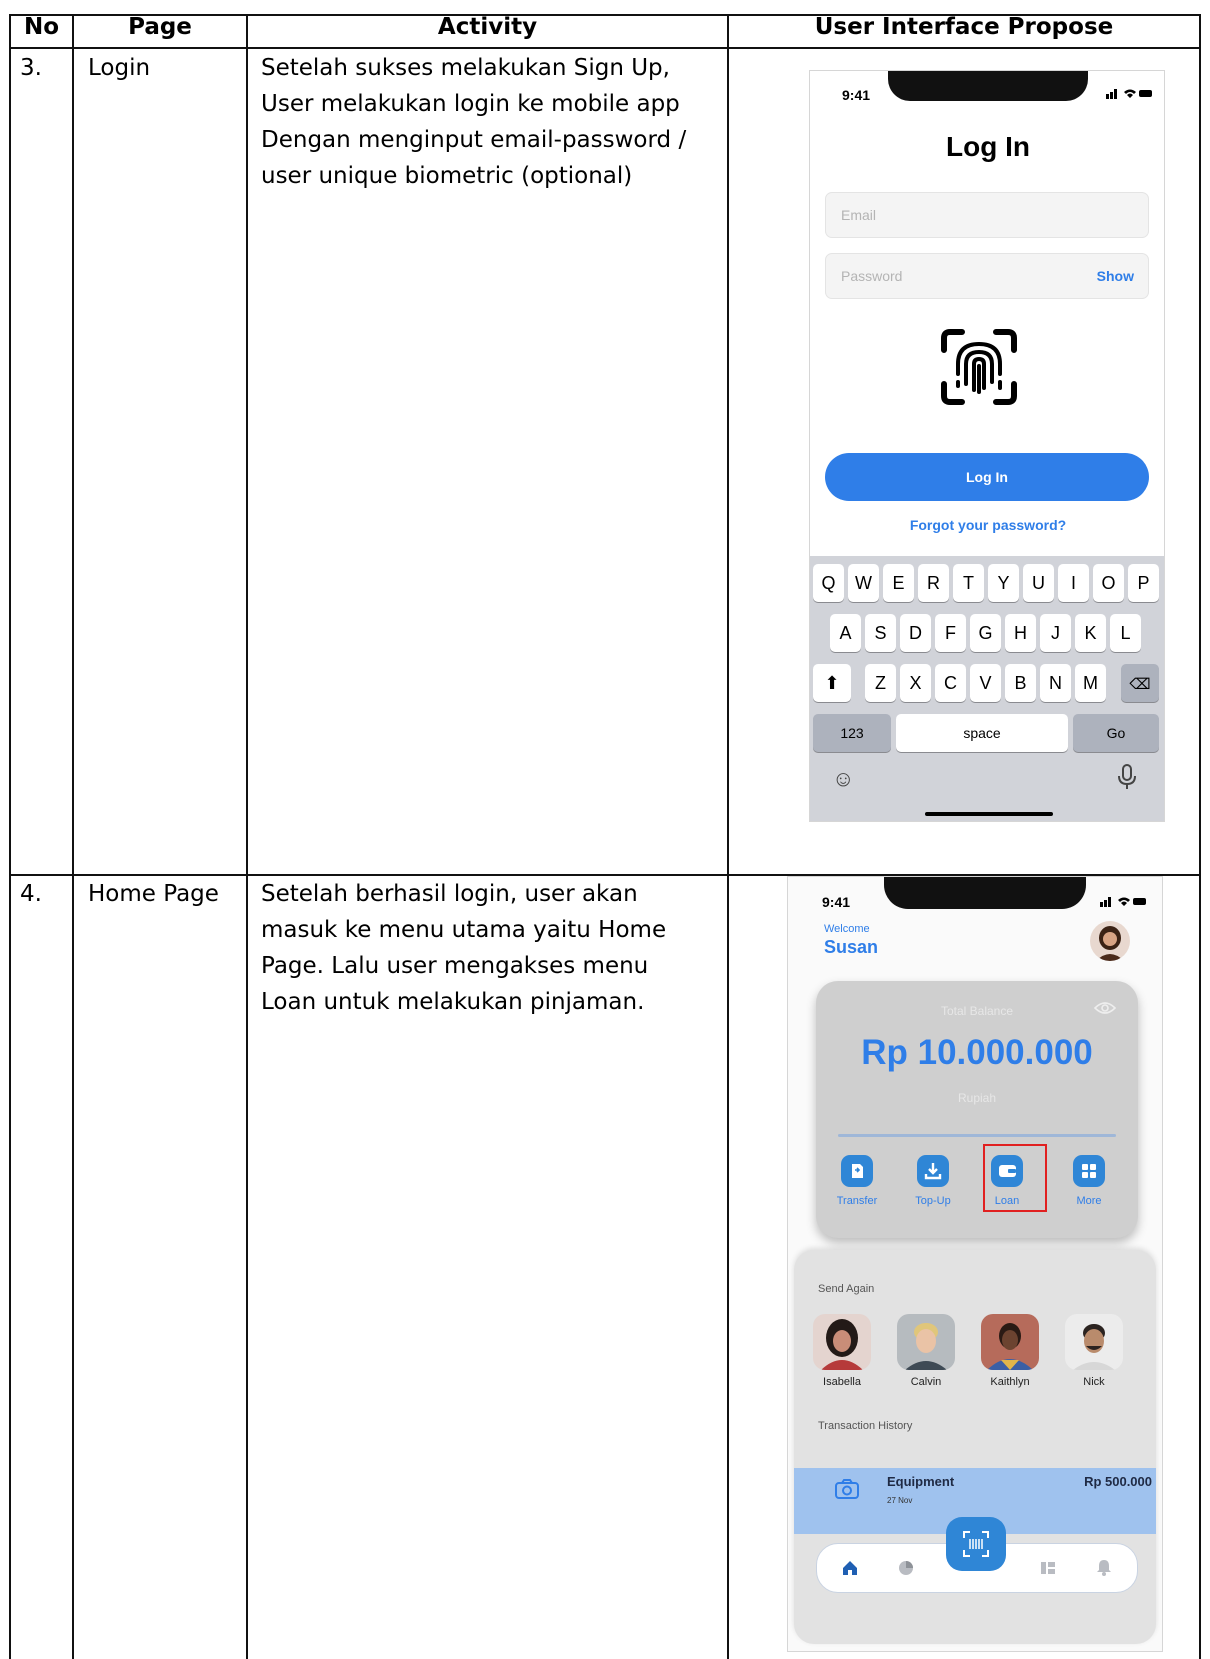 The width and height of the screenshot is (1210, 1659). What do you see at coordinates (1104, 1569) in the screenshot?
I see `bell-icon` at bounding box center [1104, 1569].